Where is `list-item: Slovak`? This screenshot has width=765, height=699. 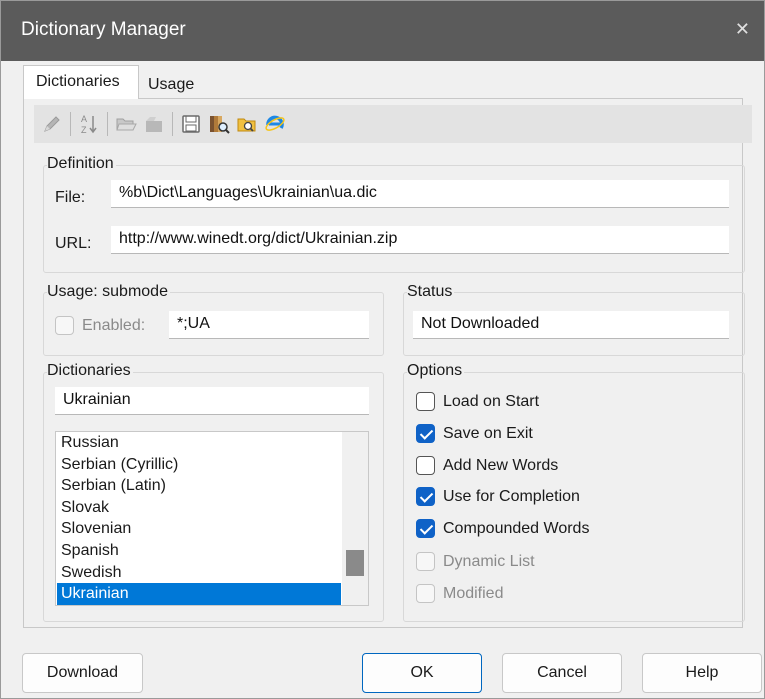 list-item: Slovak is located at coordinates (199, 508).